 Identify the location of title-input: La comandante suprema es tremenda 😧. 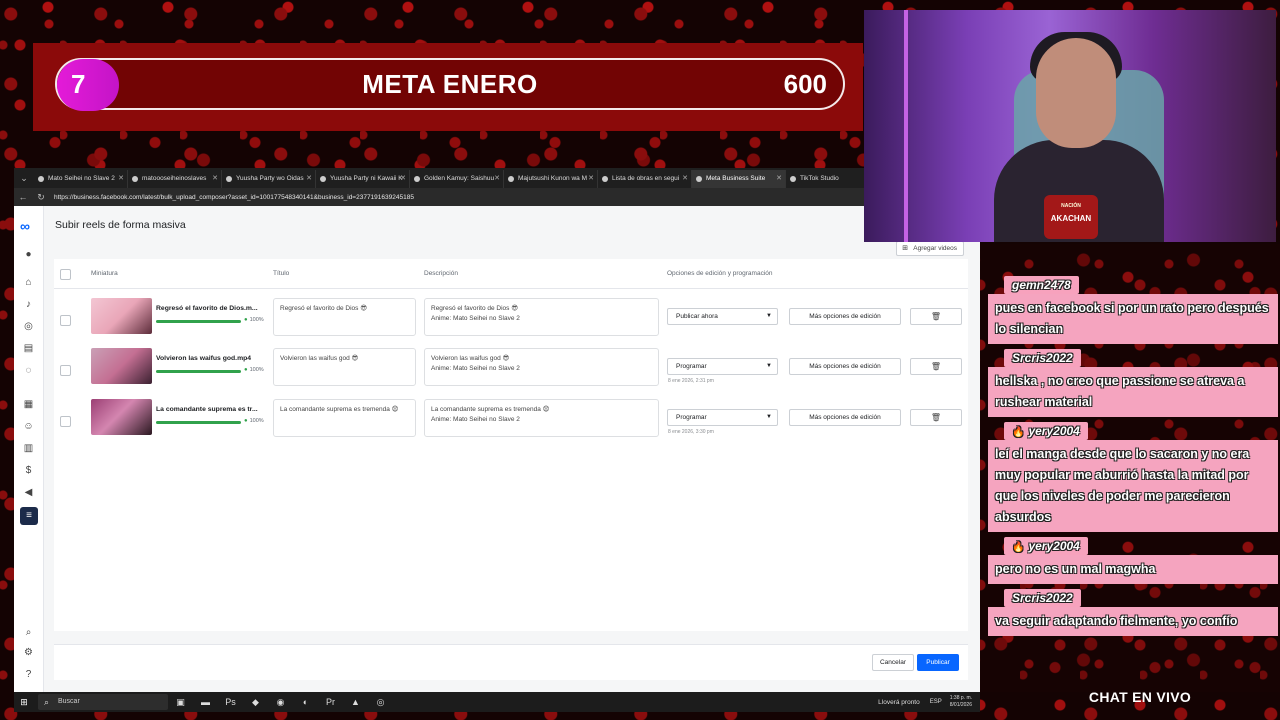
(344, 418).